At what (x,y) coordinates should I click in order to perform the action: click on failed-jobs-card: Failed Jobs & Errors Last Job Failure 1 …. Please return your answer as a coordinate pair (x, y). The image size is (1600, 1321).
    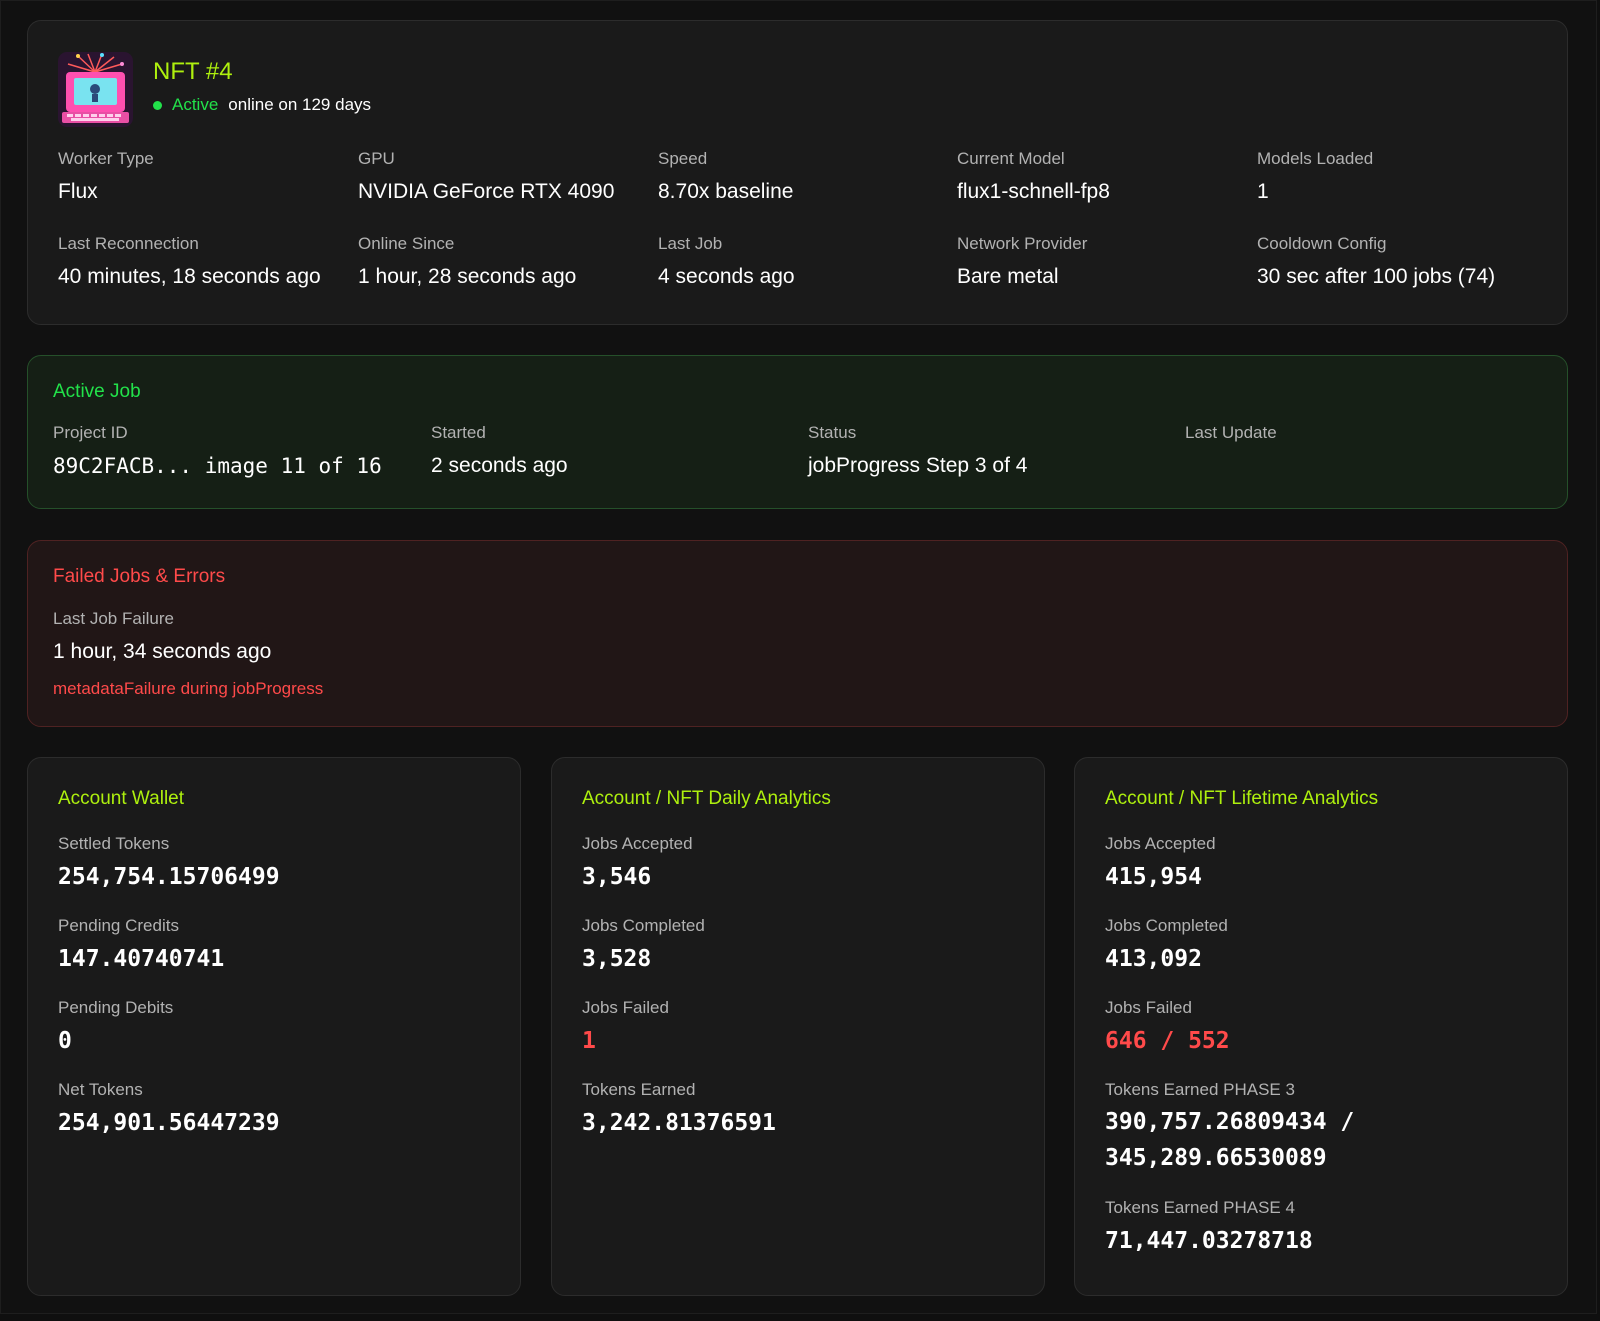
    Looking at the image, I should click on (797, 633).